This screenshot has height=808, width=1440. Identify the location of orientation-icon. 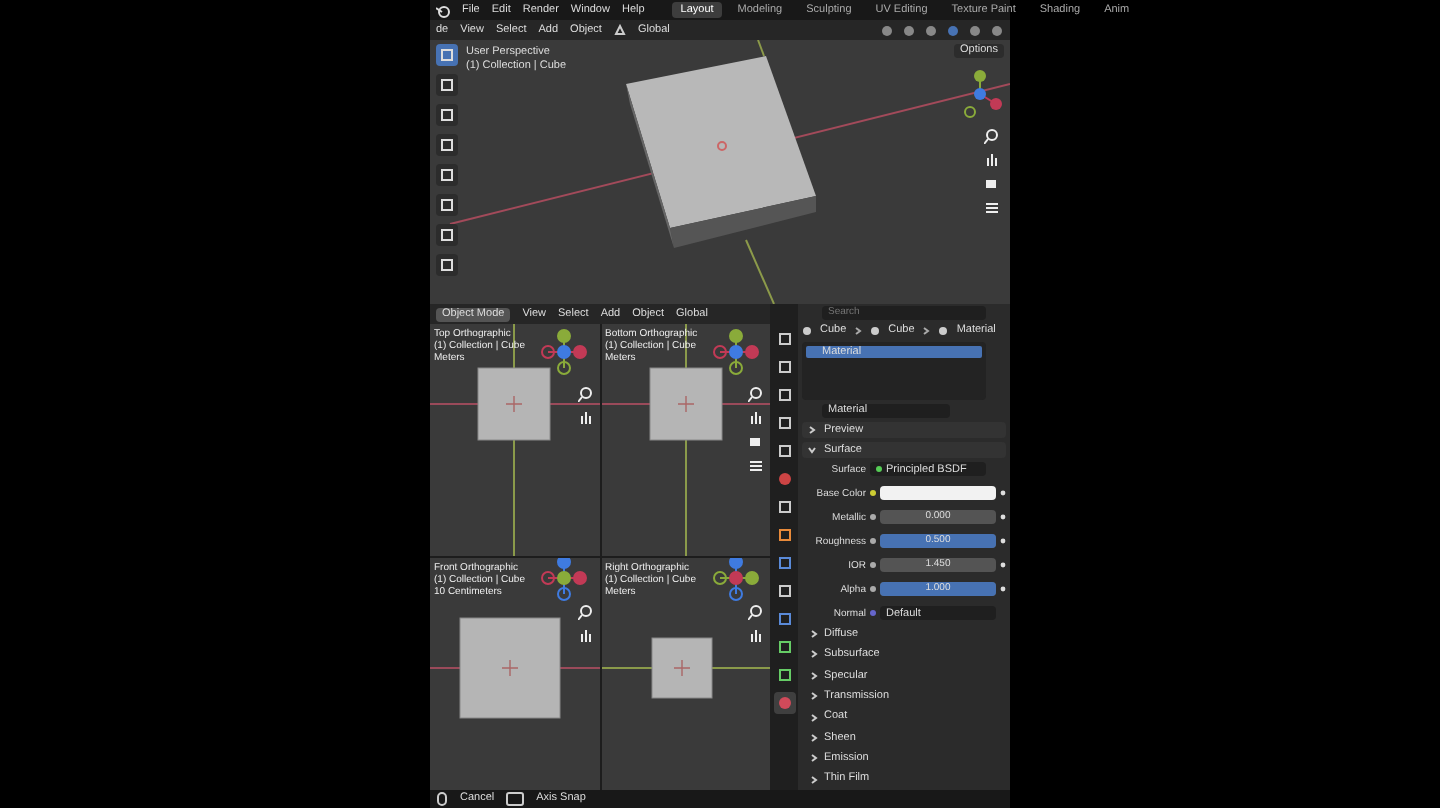
(619, 30).